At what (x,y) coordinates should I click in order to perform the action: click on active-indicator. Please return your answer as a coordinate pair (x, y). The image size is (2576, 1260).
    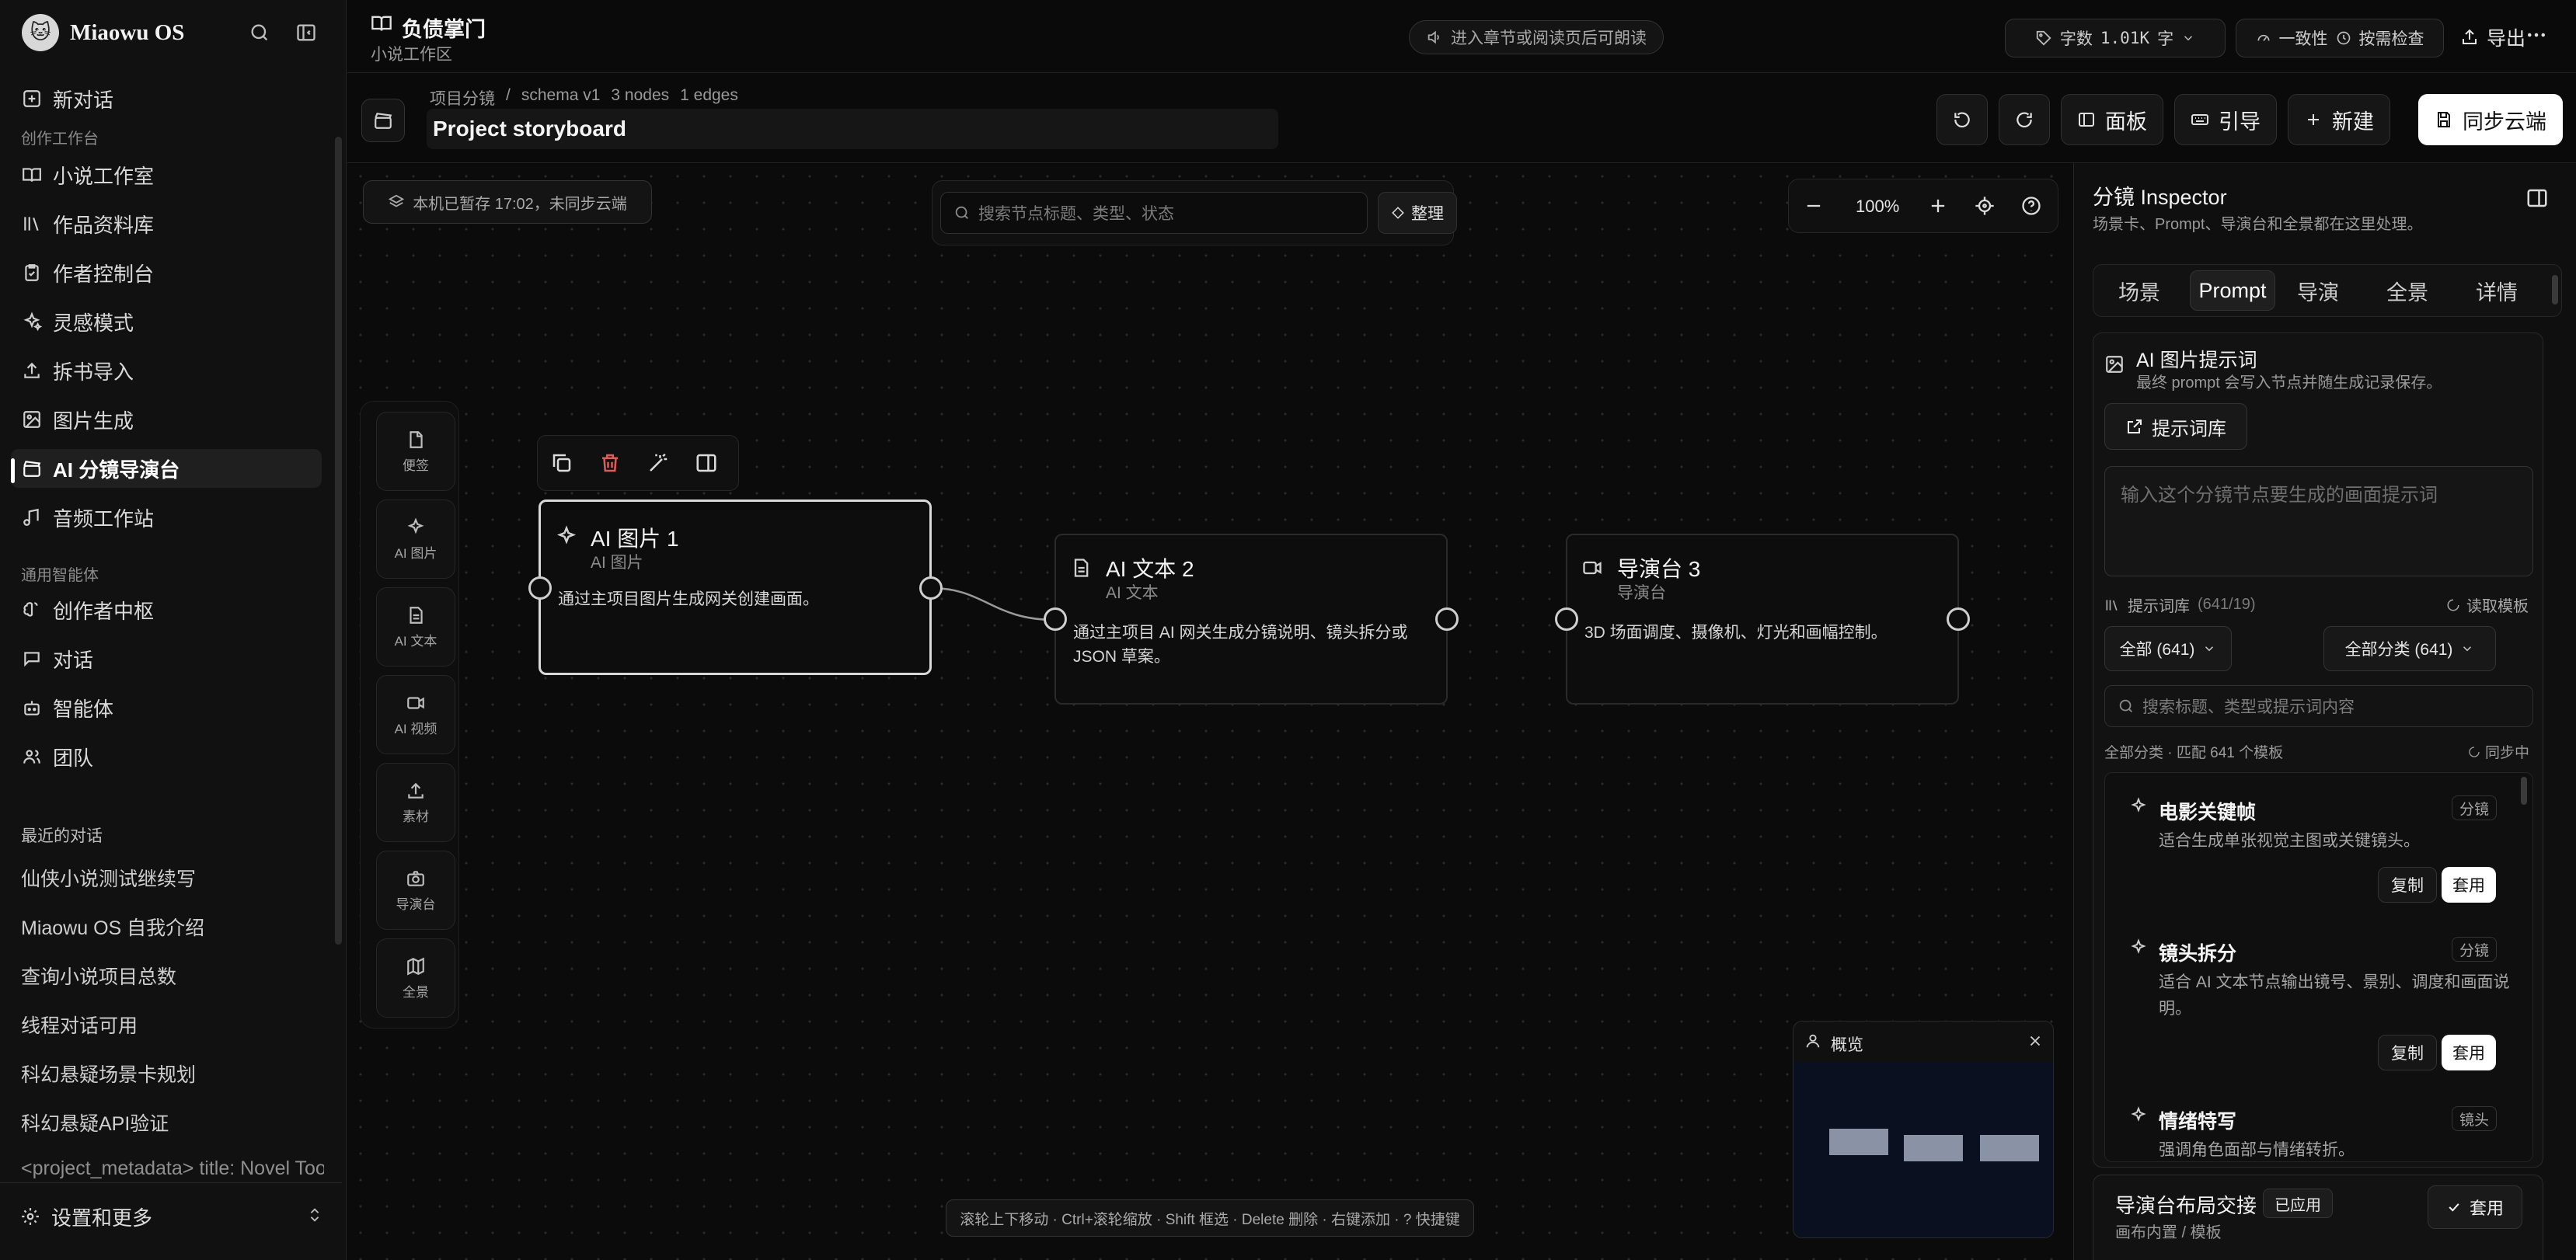
    Looking at the image, I should click on (13, 470).